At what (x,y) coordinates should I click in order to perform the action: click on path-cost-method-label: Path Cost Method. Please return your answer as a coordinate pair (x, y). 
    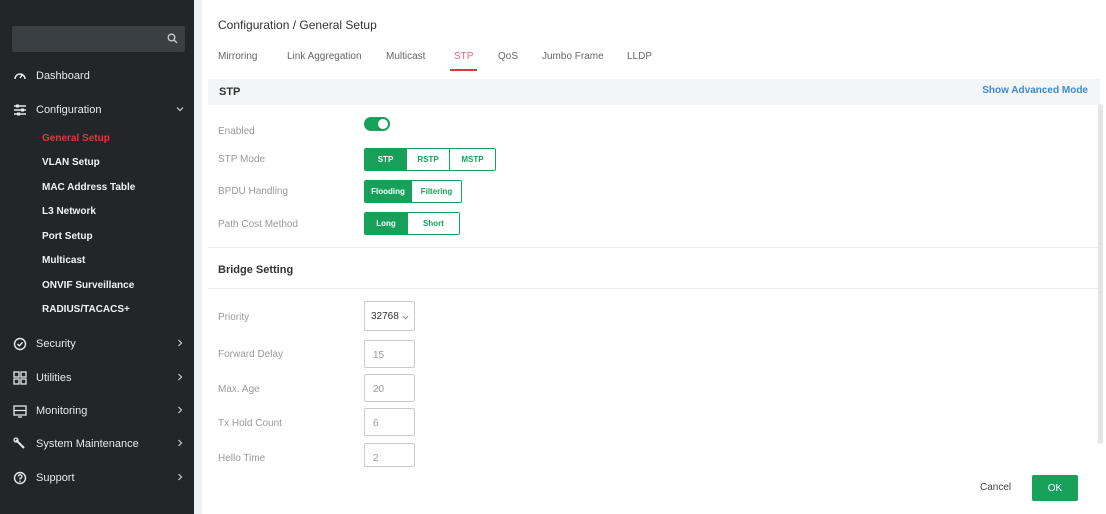
    Looking at the image, I should click on (258, 224).